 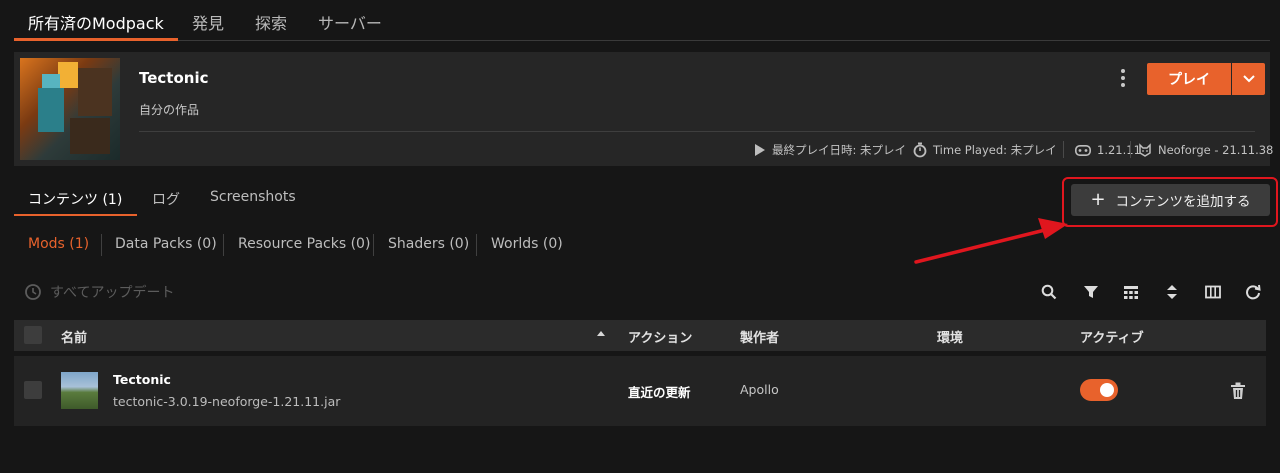 What do you see at coordinates (601, 333) in the screenshot?
I see `sort-ascending-icon` at bounding box center [601, 333].